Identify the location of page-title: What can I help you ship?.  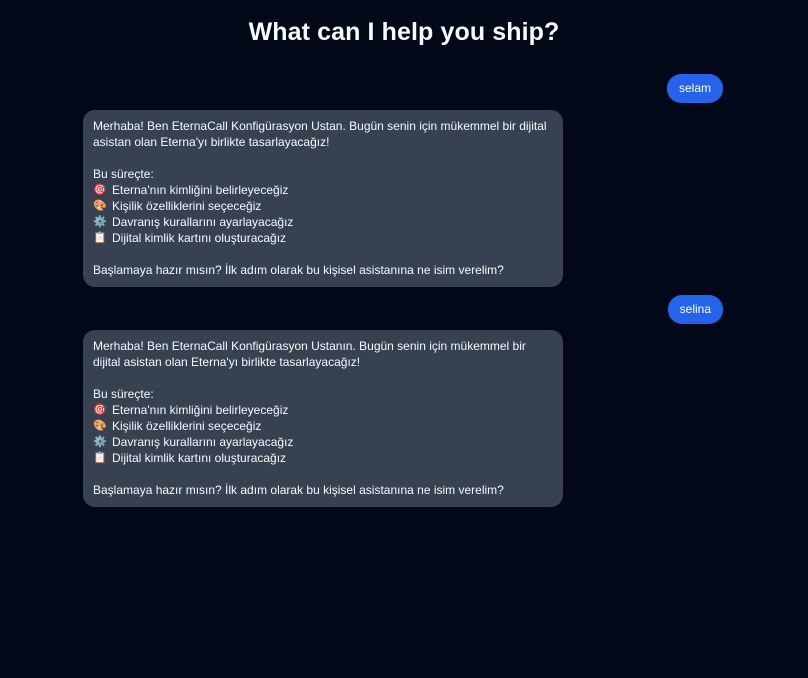
(404, 32).